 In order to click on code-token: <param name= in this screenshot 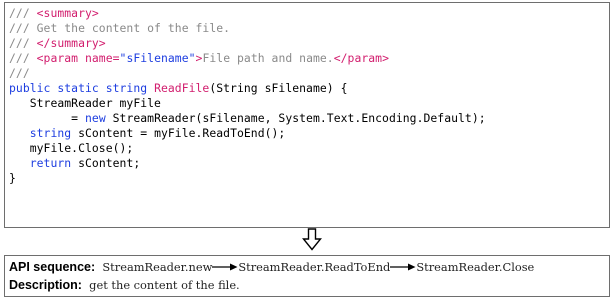, I will do `click(78, 58)`.